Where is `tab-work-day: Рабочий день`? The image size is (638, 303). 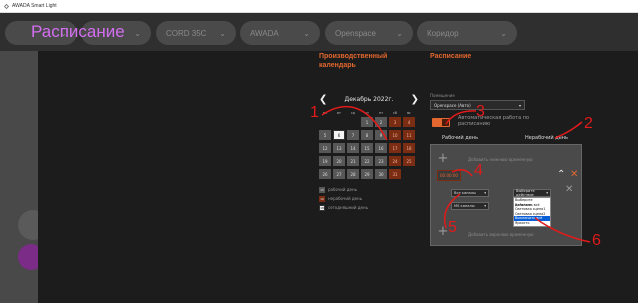
tab-work-day: Рабочий день is located at coordinates (460, 138).